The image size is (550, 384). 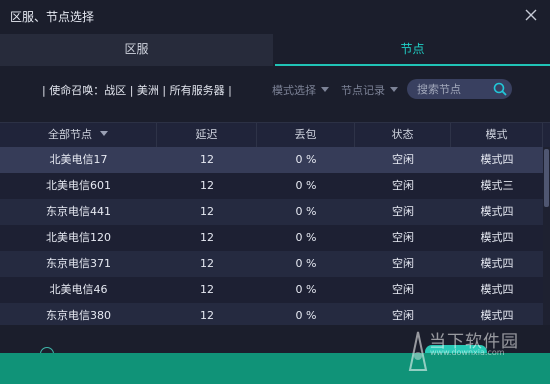 I want to click on tab-server-label: 区服, so click(x=136, y=49).